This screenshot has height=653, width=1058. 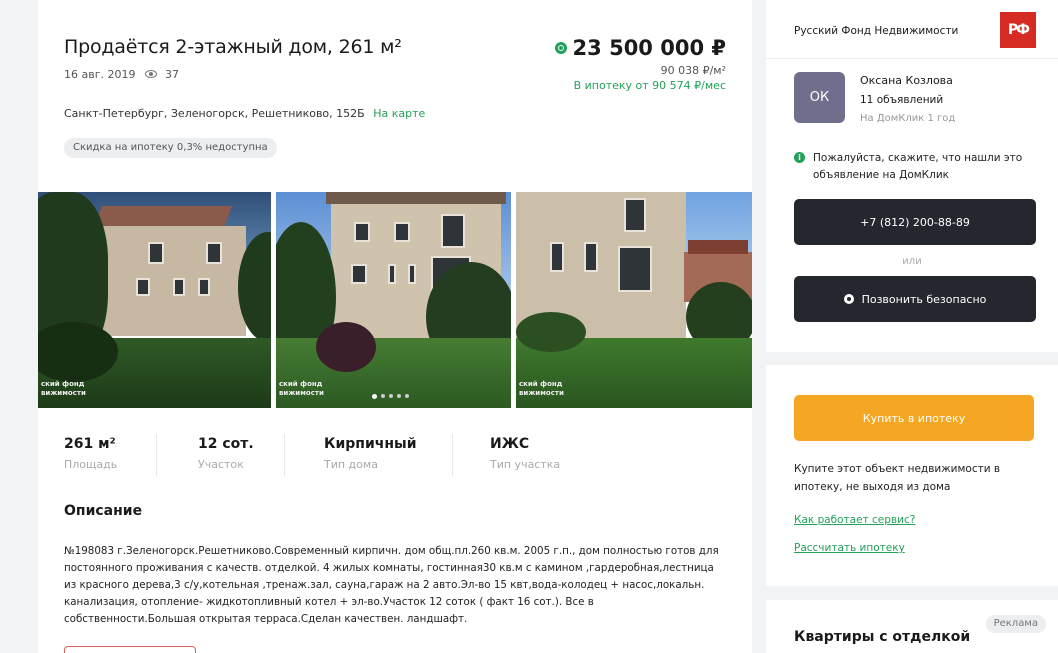 I want to click on gallery-dots, so click(x=390, y=396).